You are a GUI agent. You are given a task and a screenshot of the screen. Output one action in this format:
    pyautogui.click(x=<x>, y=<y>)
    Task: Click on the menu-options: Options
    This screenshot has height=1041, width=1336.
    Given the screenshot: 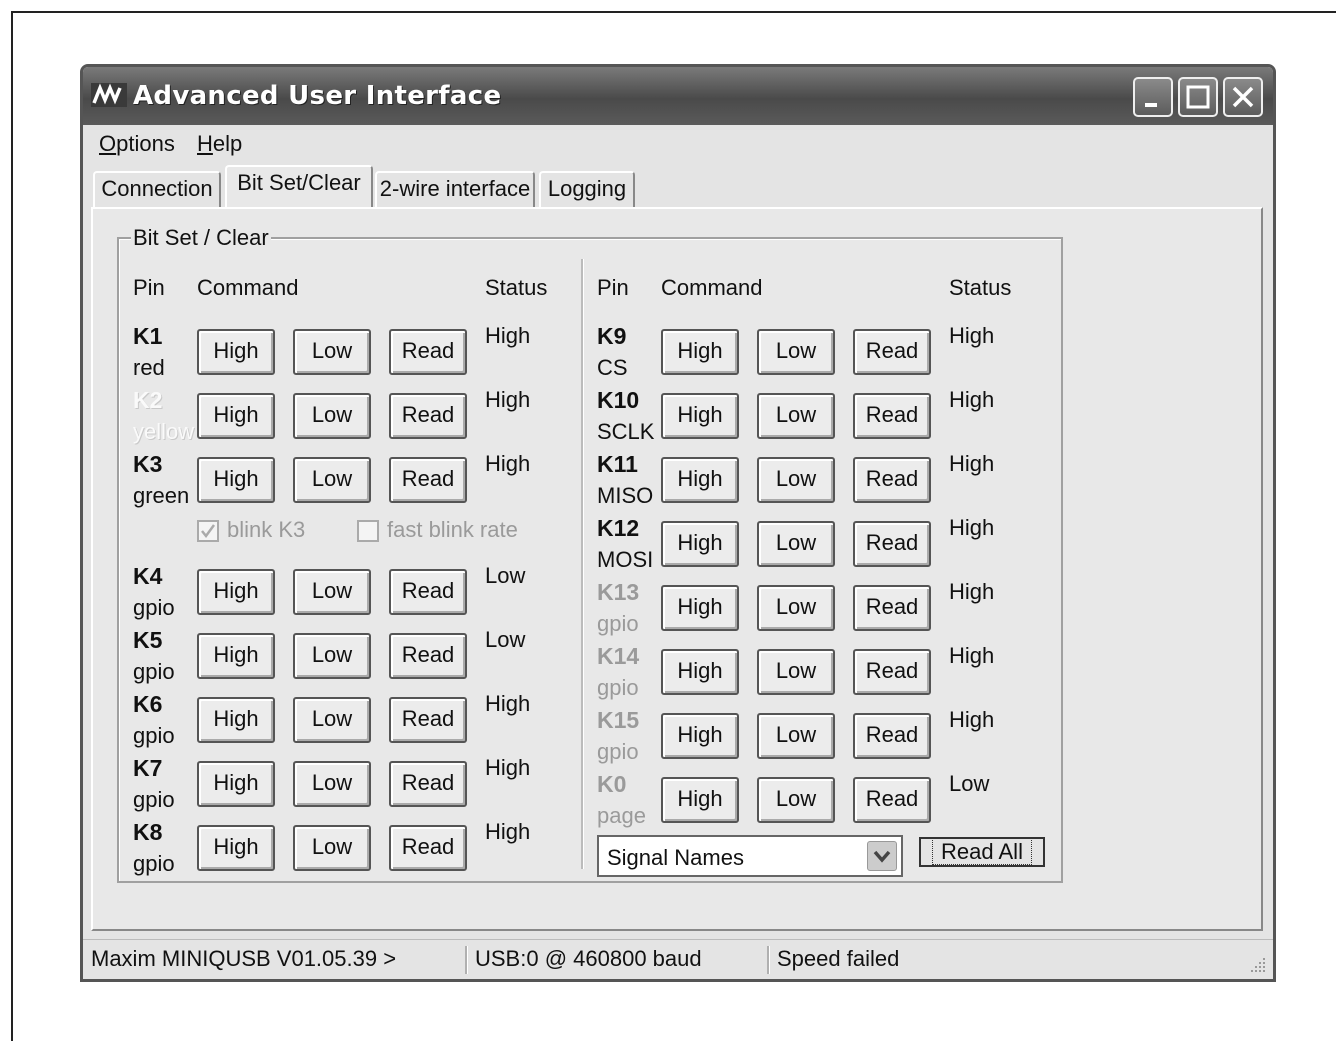 What is the action you would take?
    pyautogui.click(x=137, y=144)
    